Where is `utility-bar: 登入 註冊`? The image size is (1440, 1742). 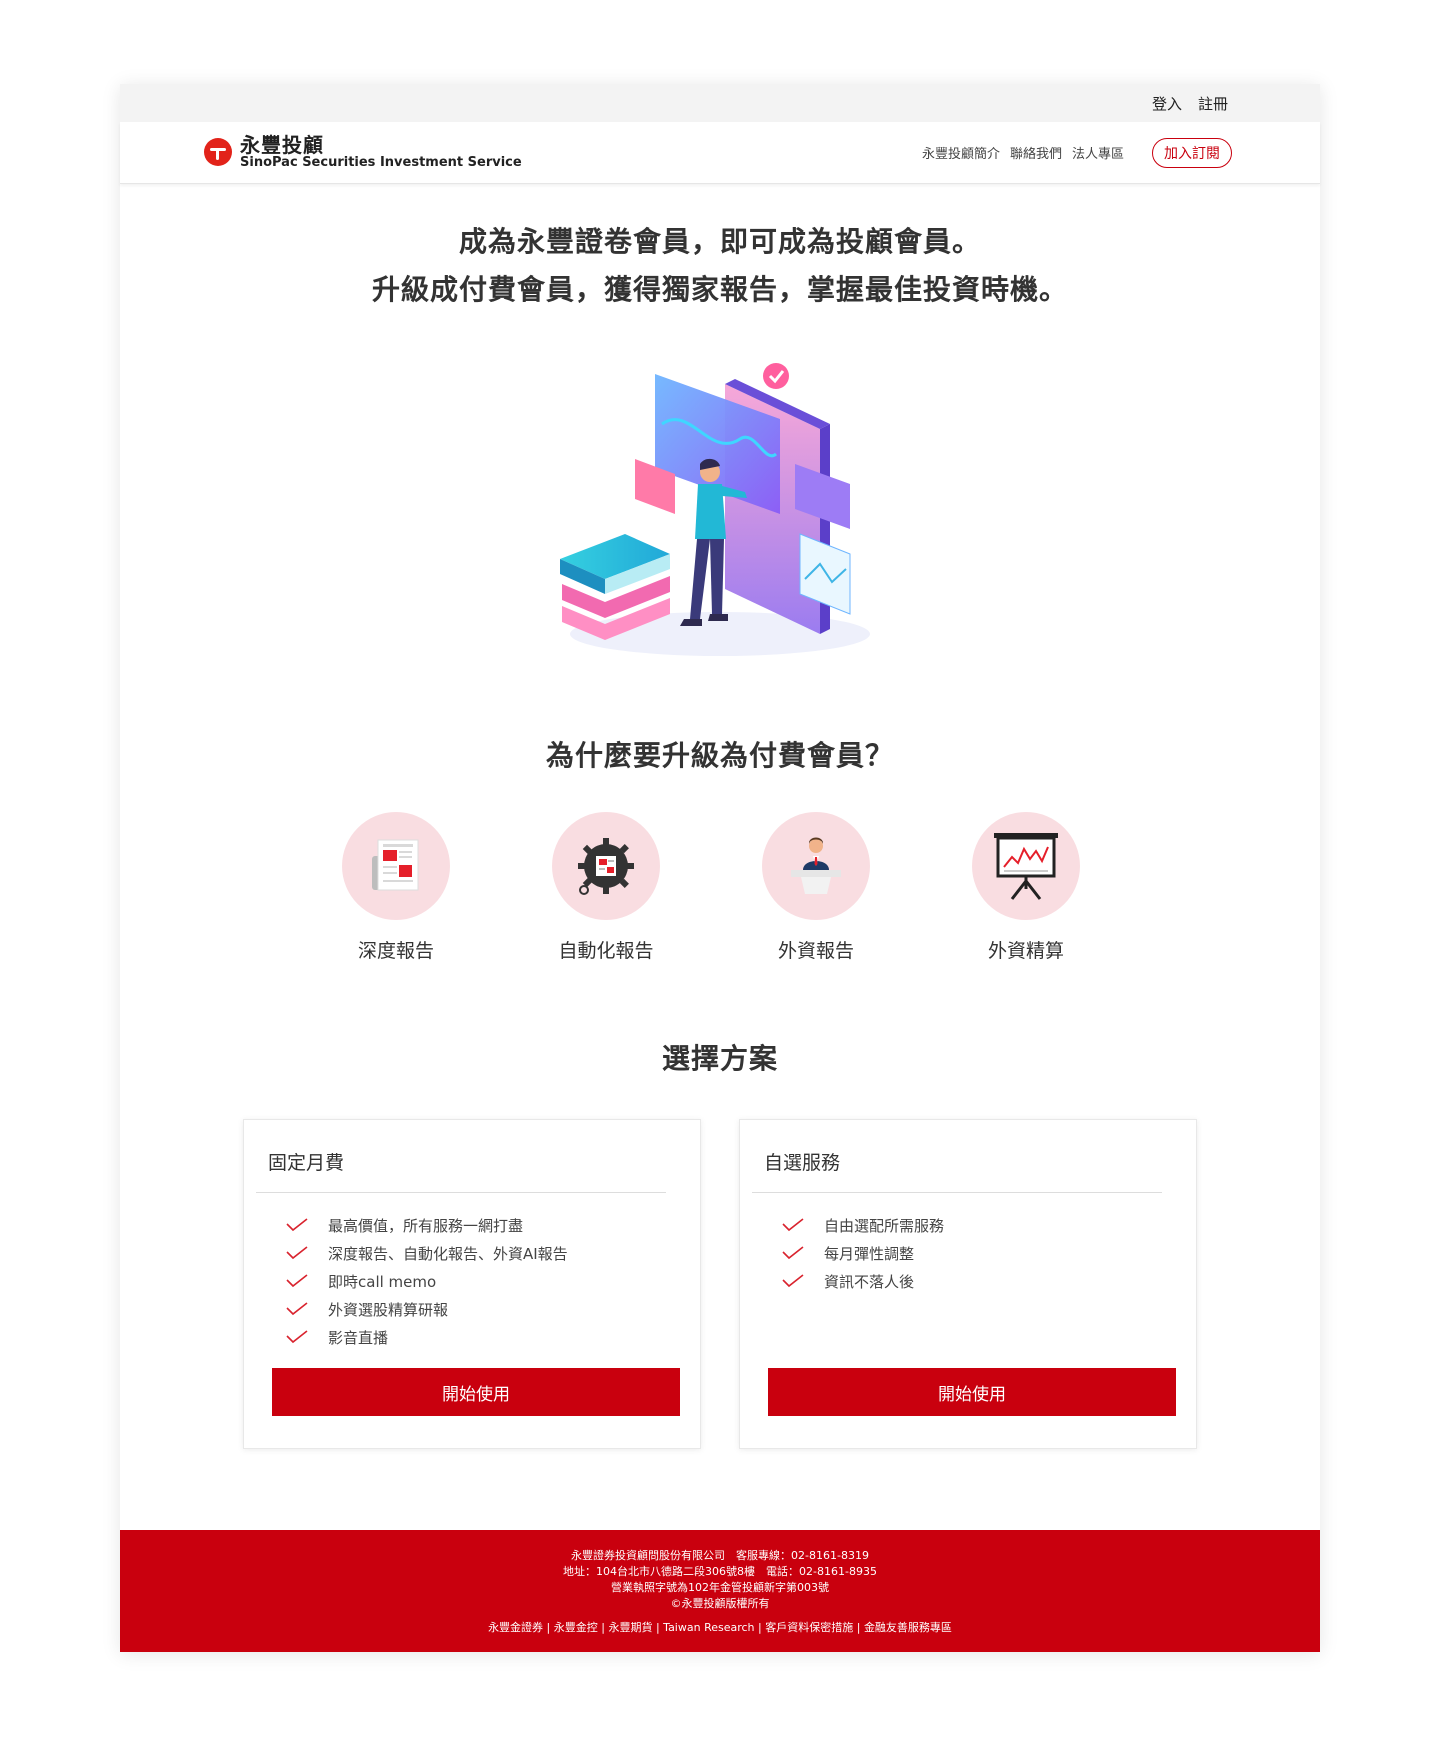
utility-bar: 登入 註冊 is located at coordinates (720, 103).